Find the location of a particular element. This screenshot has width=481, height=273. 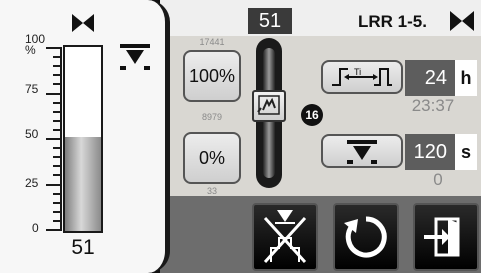

level-value: 51 is located at coordinates (83, 247).